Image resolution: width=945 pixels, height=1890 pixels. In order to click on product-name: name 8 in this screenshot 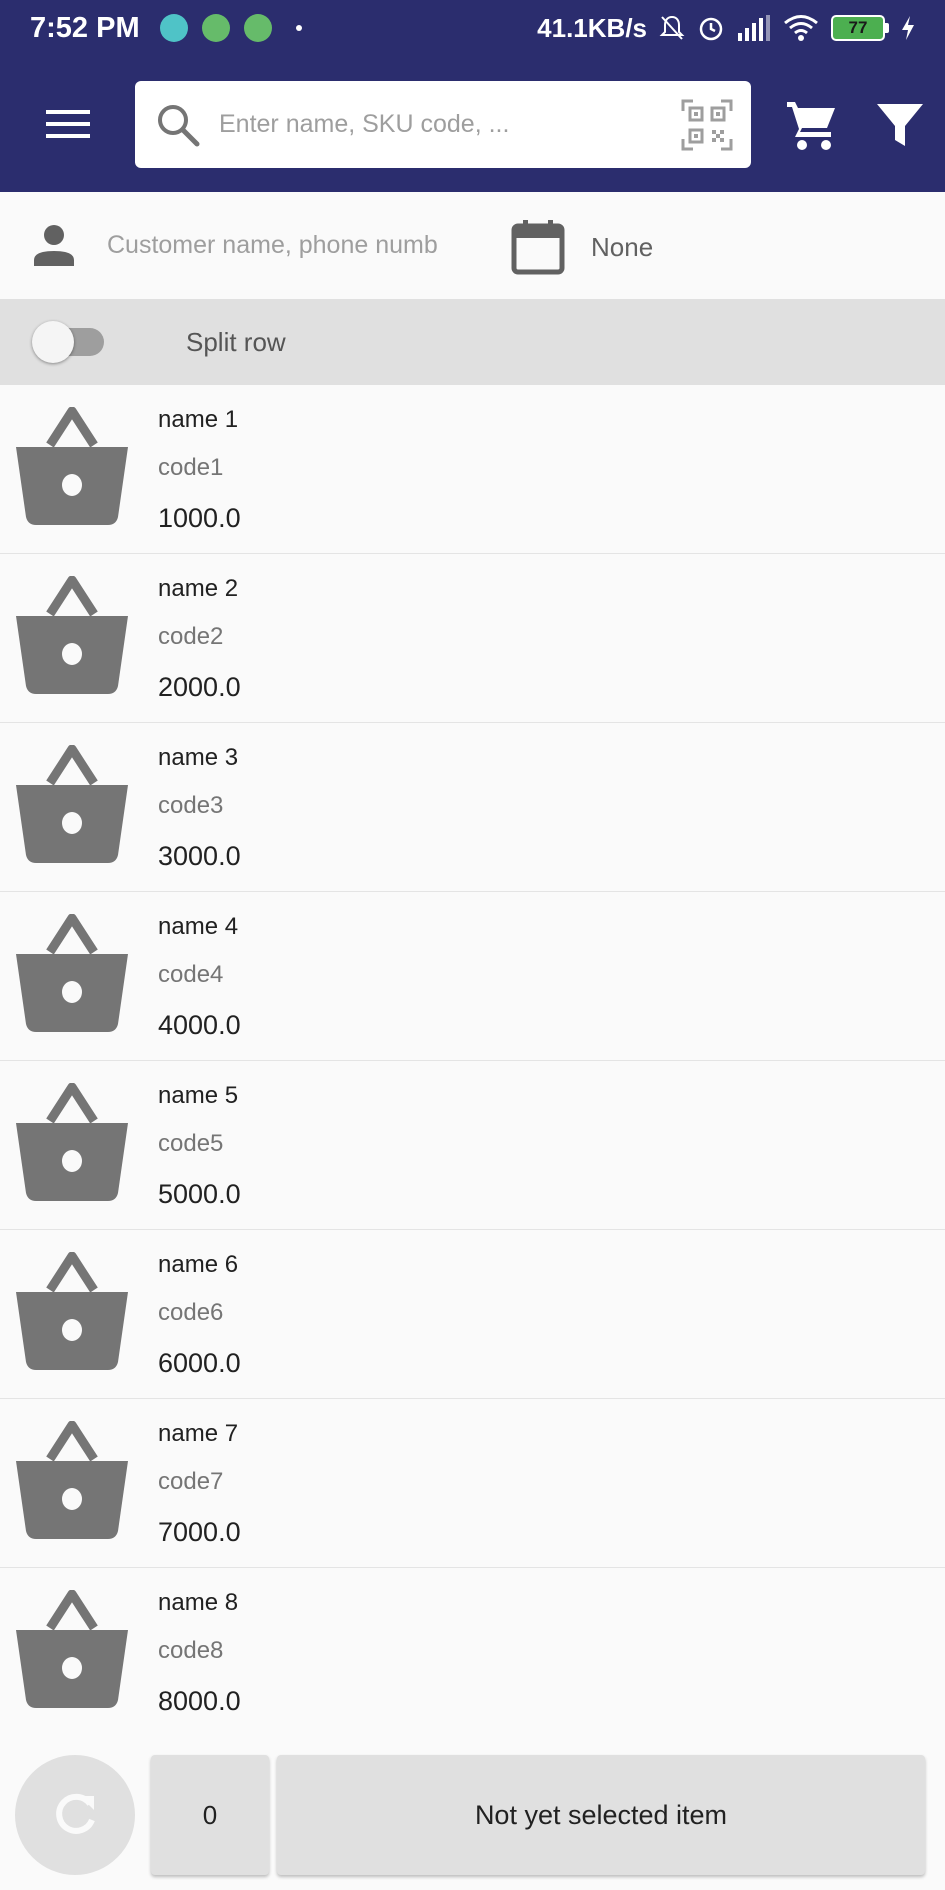, I will do `click(198, 1602)`.